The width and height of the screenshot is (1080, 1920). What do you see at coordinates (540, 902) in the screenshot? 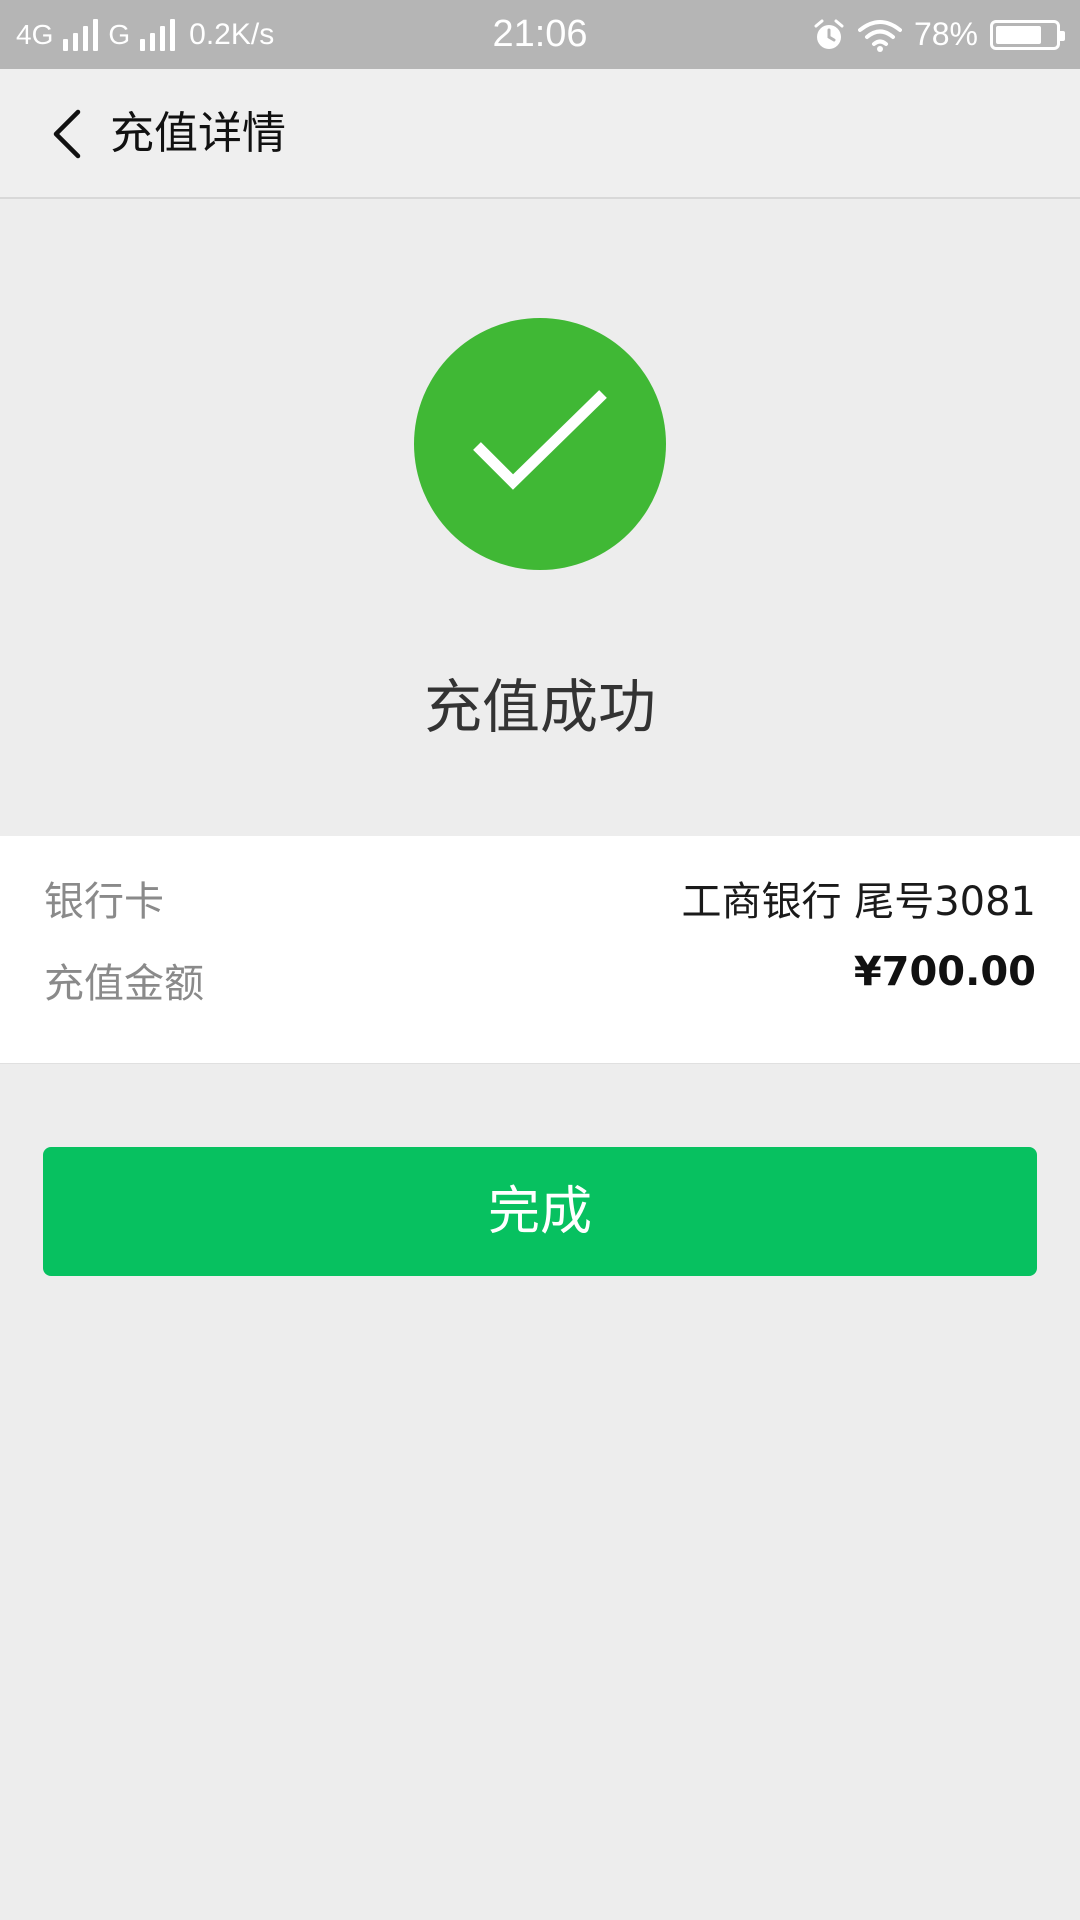
I see `detail-row-bank: 银行卡 工商银行 尾号3081` at bounding box center [540, 902].